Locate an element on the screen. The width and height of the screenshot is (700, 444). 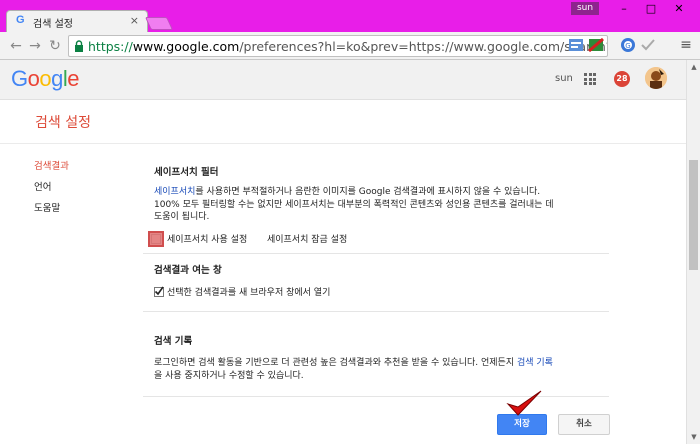
safesearch-link: 세이프서치 is located at coordinates (174, 192).